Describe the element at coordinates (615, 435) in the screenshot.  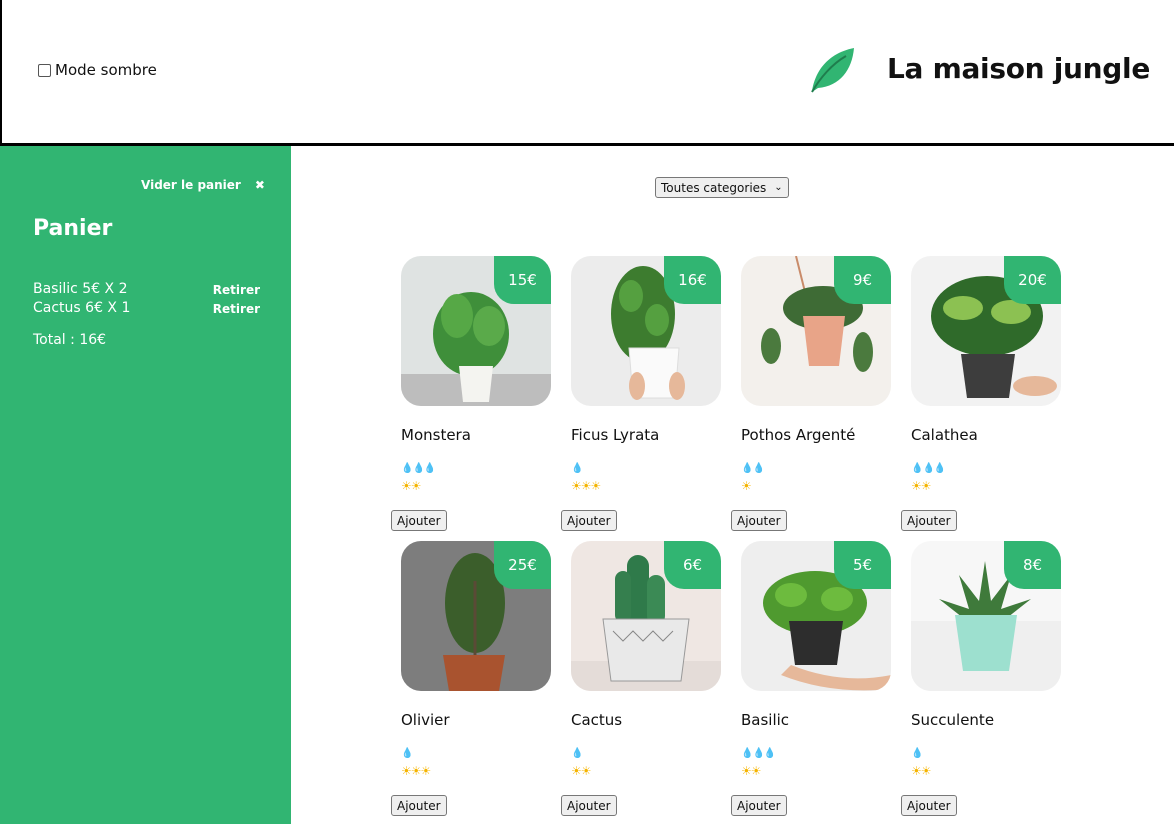
I see `plant-name: Ficus Lyrata` at that location.